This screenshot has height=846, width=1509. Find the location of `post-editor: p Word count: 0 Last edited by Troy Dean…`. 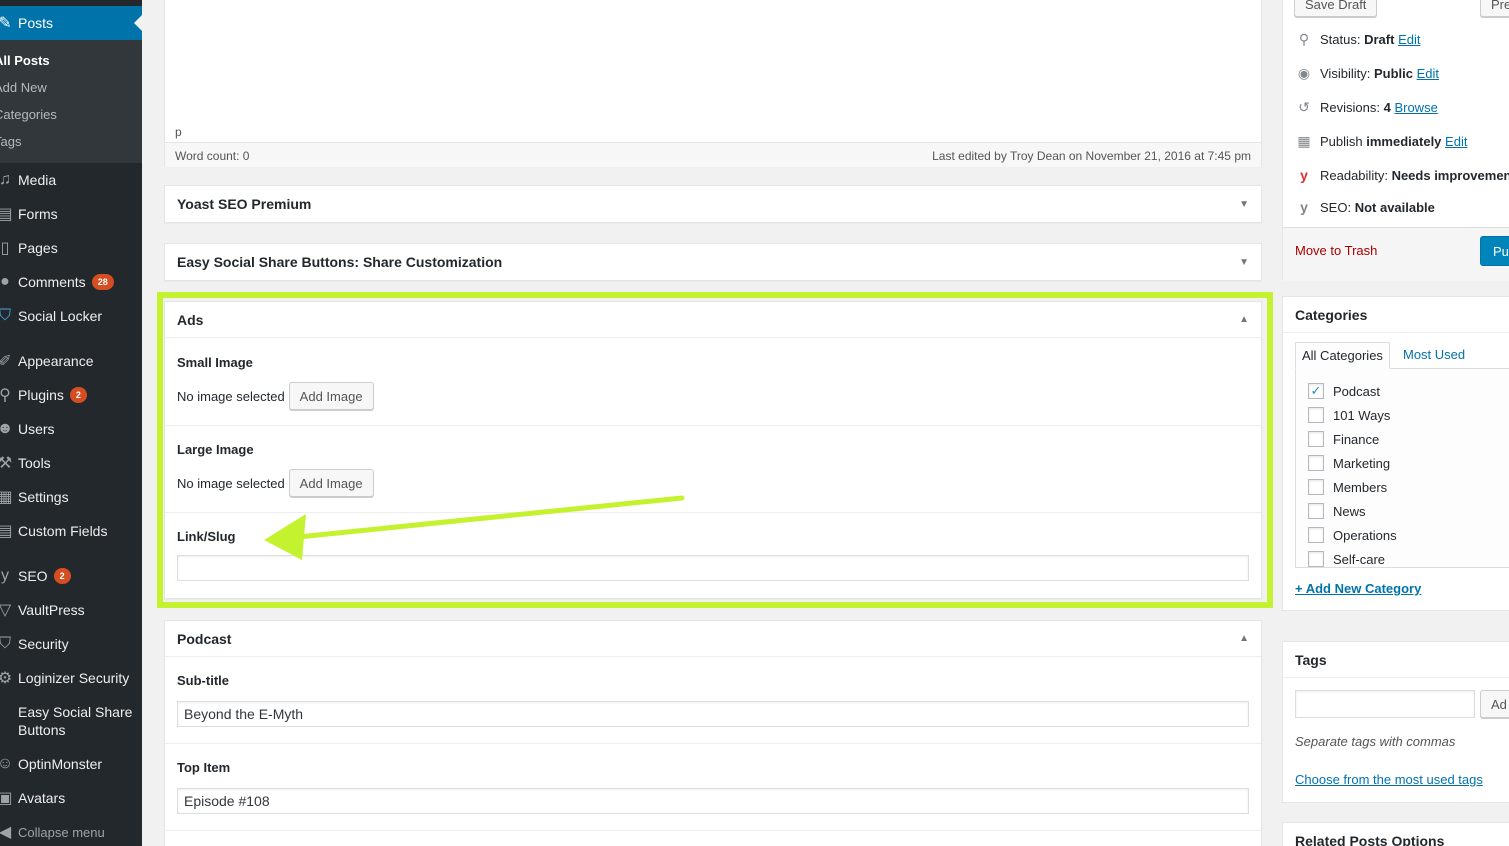

post-editor: p Word count: 0 Last edited by Troy Dean… is located at coordinates (713, 83).